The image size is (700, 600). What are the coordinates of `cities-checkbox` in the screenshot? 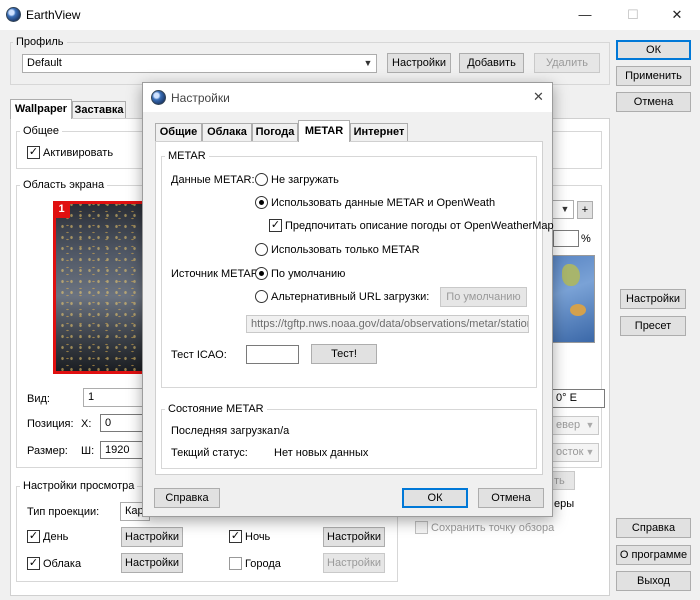 It's located at (235, 563).